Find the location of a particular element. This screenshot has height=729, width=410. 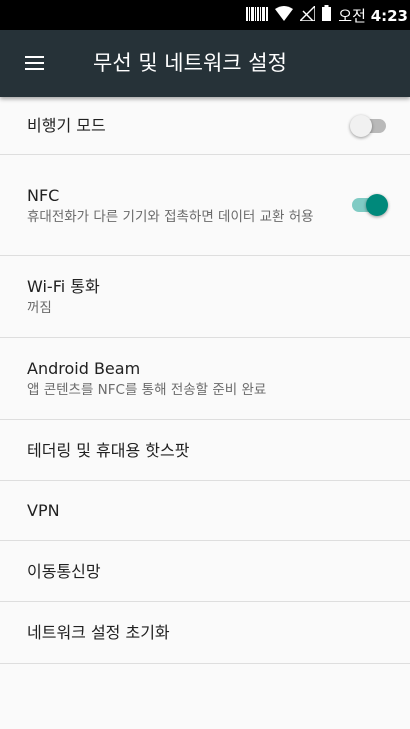

app-toolbar: 무선 및 네트워크 설정 is located at coordinates (205, 63).